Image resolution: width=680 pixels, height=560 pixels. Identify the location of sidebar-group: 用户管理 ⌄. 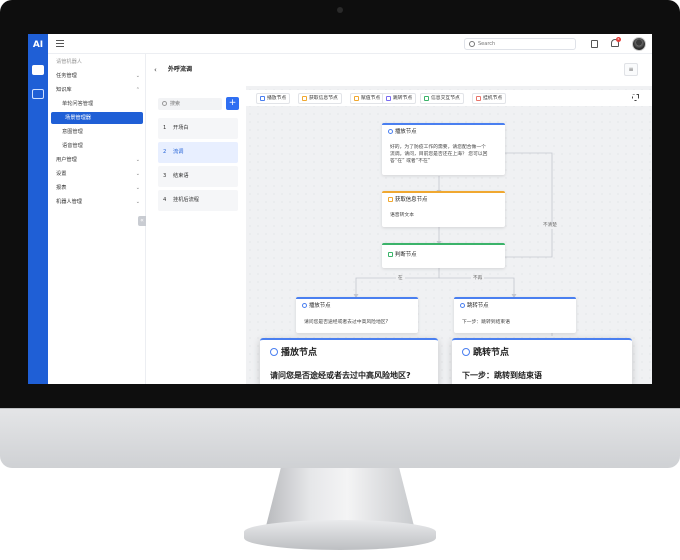
(97, 160).